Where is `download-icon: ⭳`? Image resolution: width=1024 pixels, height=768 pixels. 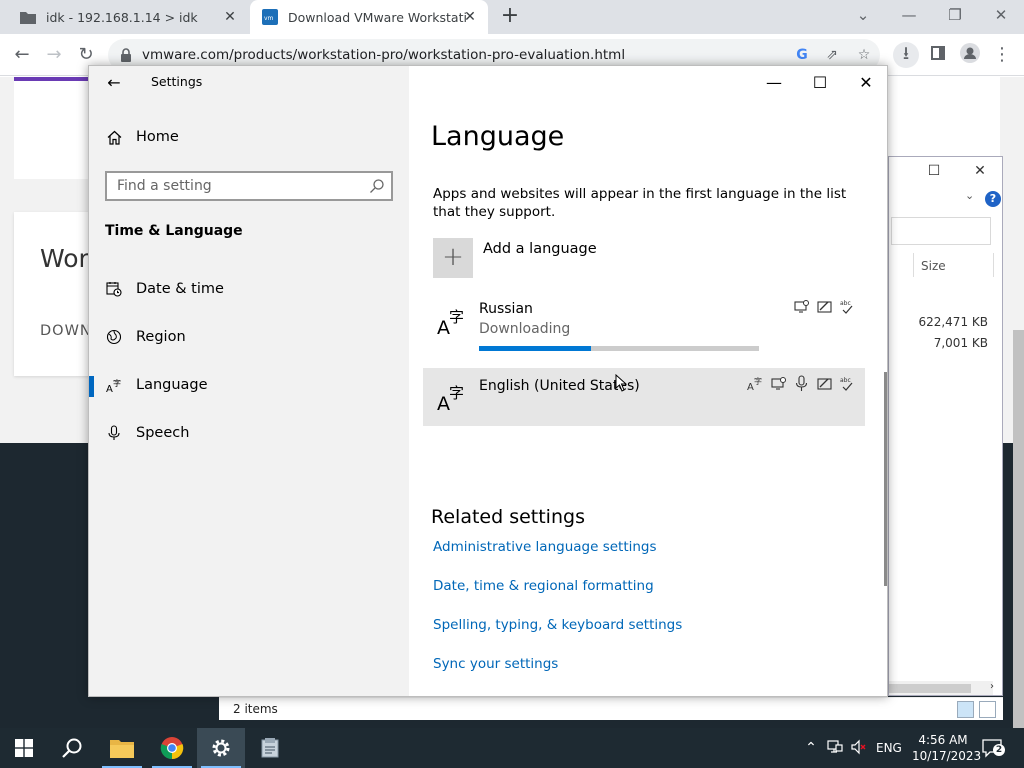 download-icon: ⭳ is located at coordinates (906, 55).